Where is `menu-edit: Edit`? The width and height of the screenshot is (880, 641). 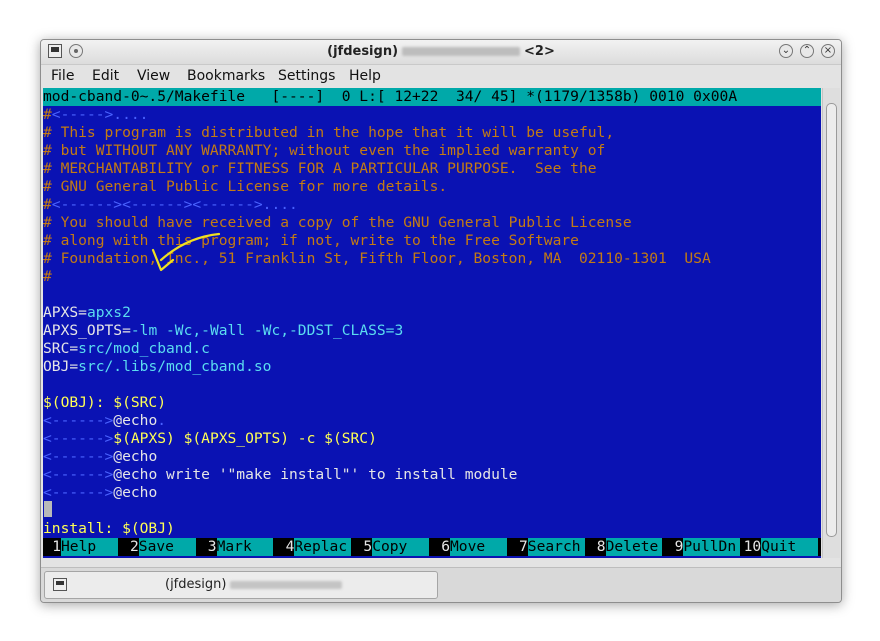
menu-edit: Edit is located at coordinates (105, 76).